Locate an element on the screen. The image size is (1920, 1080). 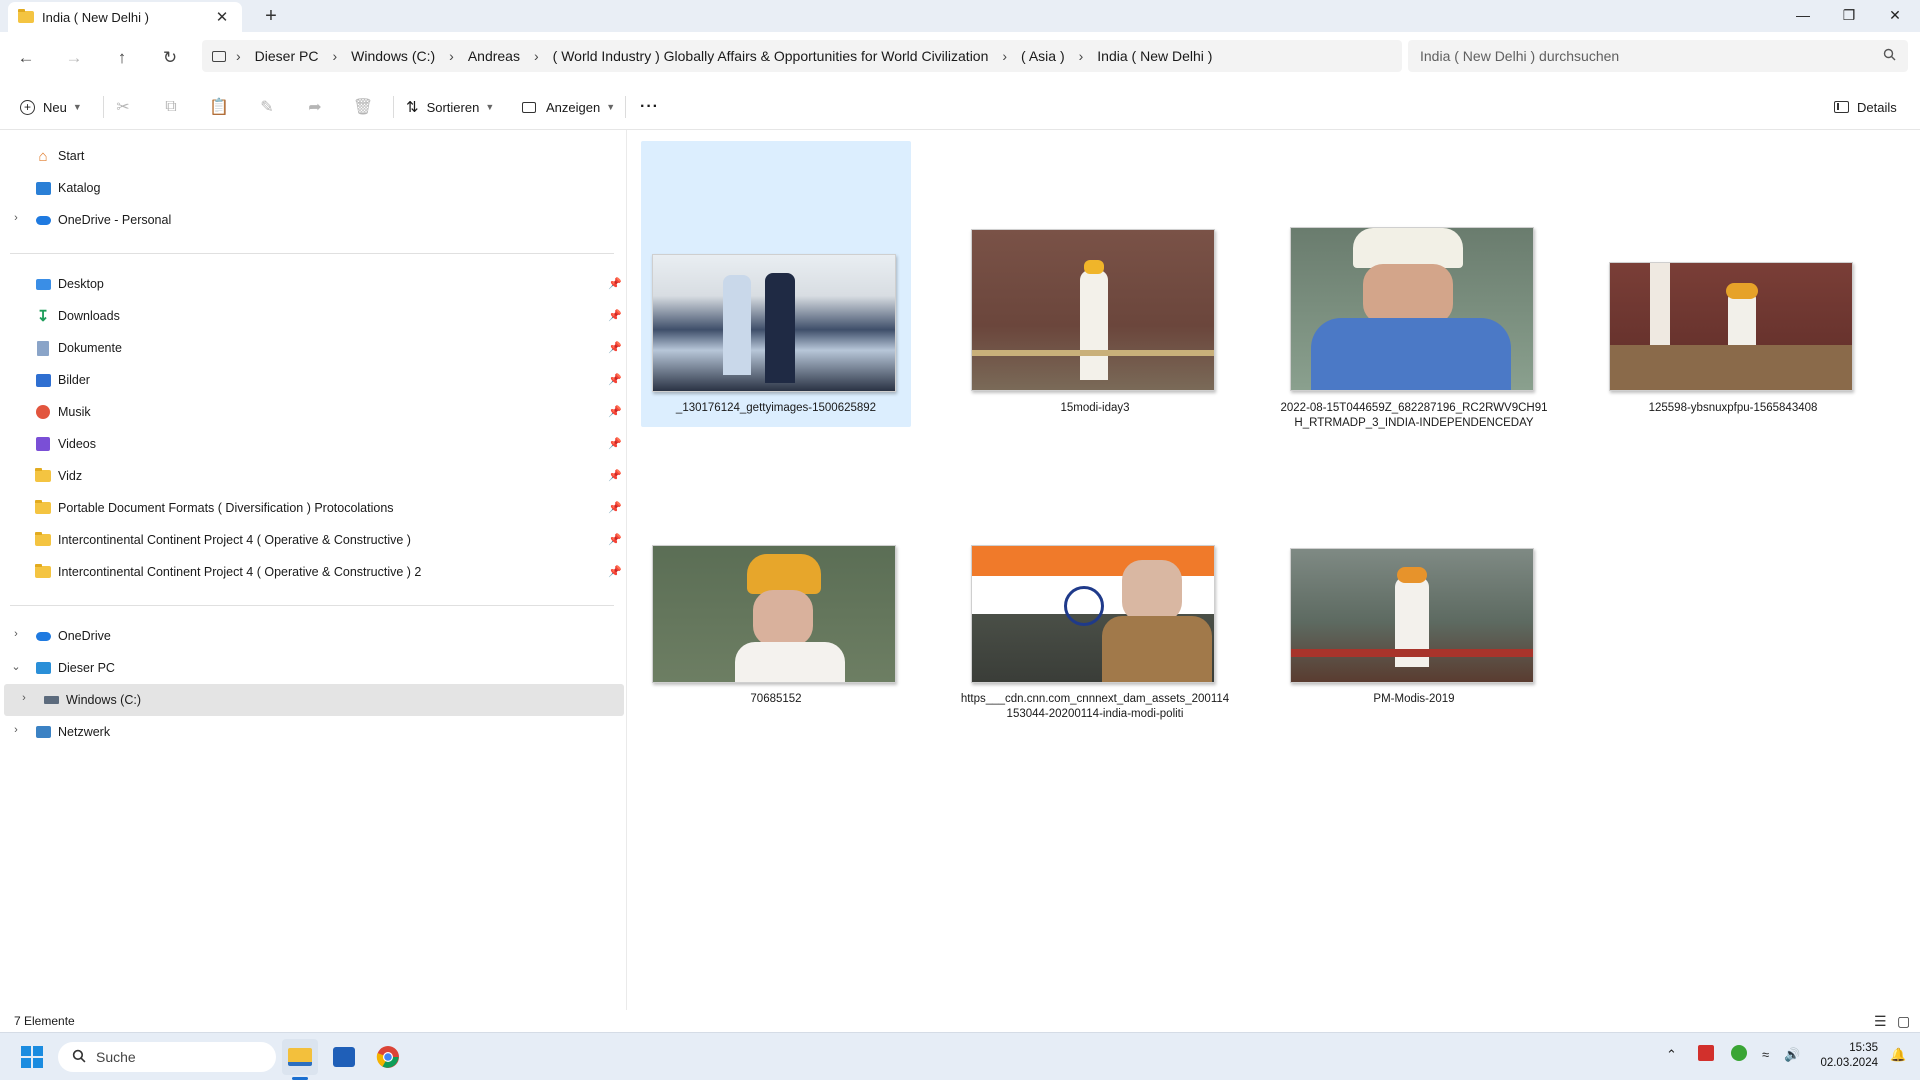
sidebar-item-katalog: Katalog is located at coordinates (67, 188).